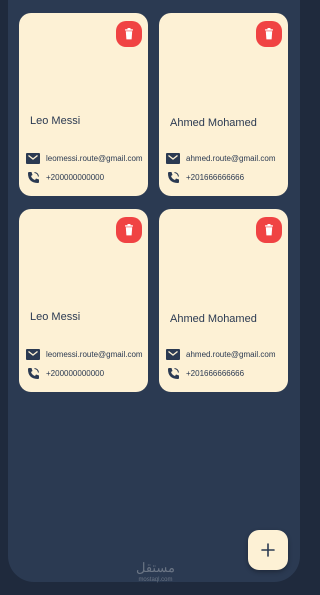 This screenshot has width=320, height=595. What do you see at coordinates (155, 580) in the screenshot?
I see `watermark-domain: mostaql.com` at bounding box center [155, 580].